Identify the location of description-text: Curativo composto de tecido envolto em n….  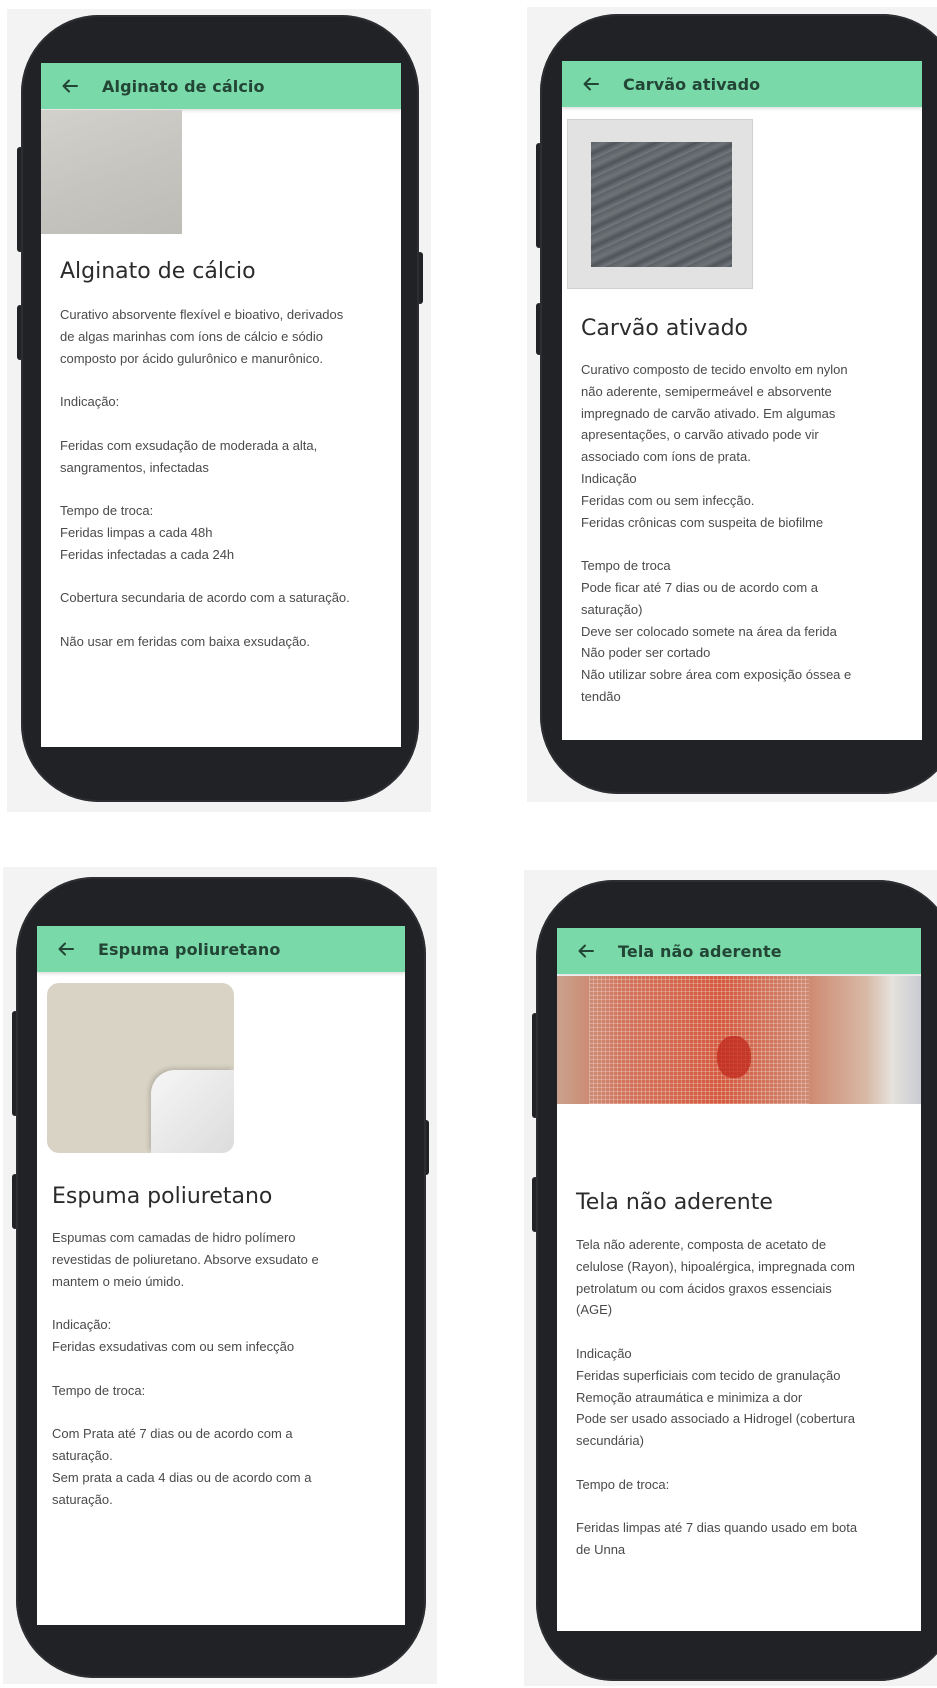
(746, 533).